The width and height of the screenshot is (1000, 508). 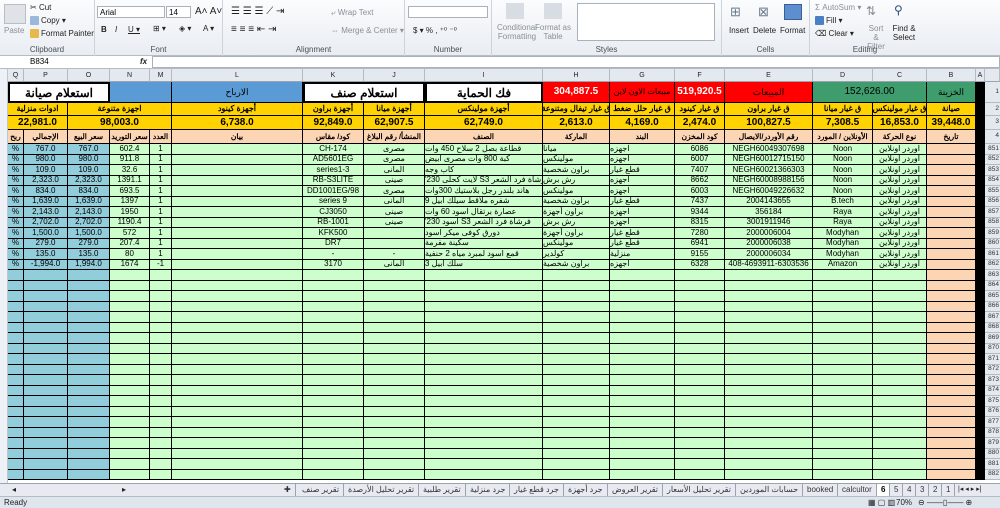 I want to click on table-cell: كولدير, so click(x=576, y=254).